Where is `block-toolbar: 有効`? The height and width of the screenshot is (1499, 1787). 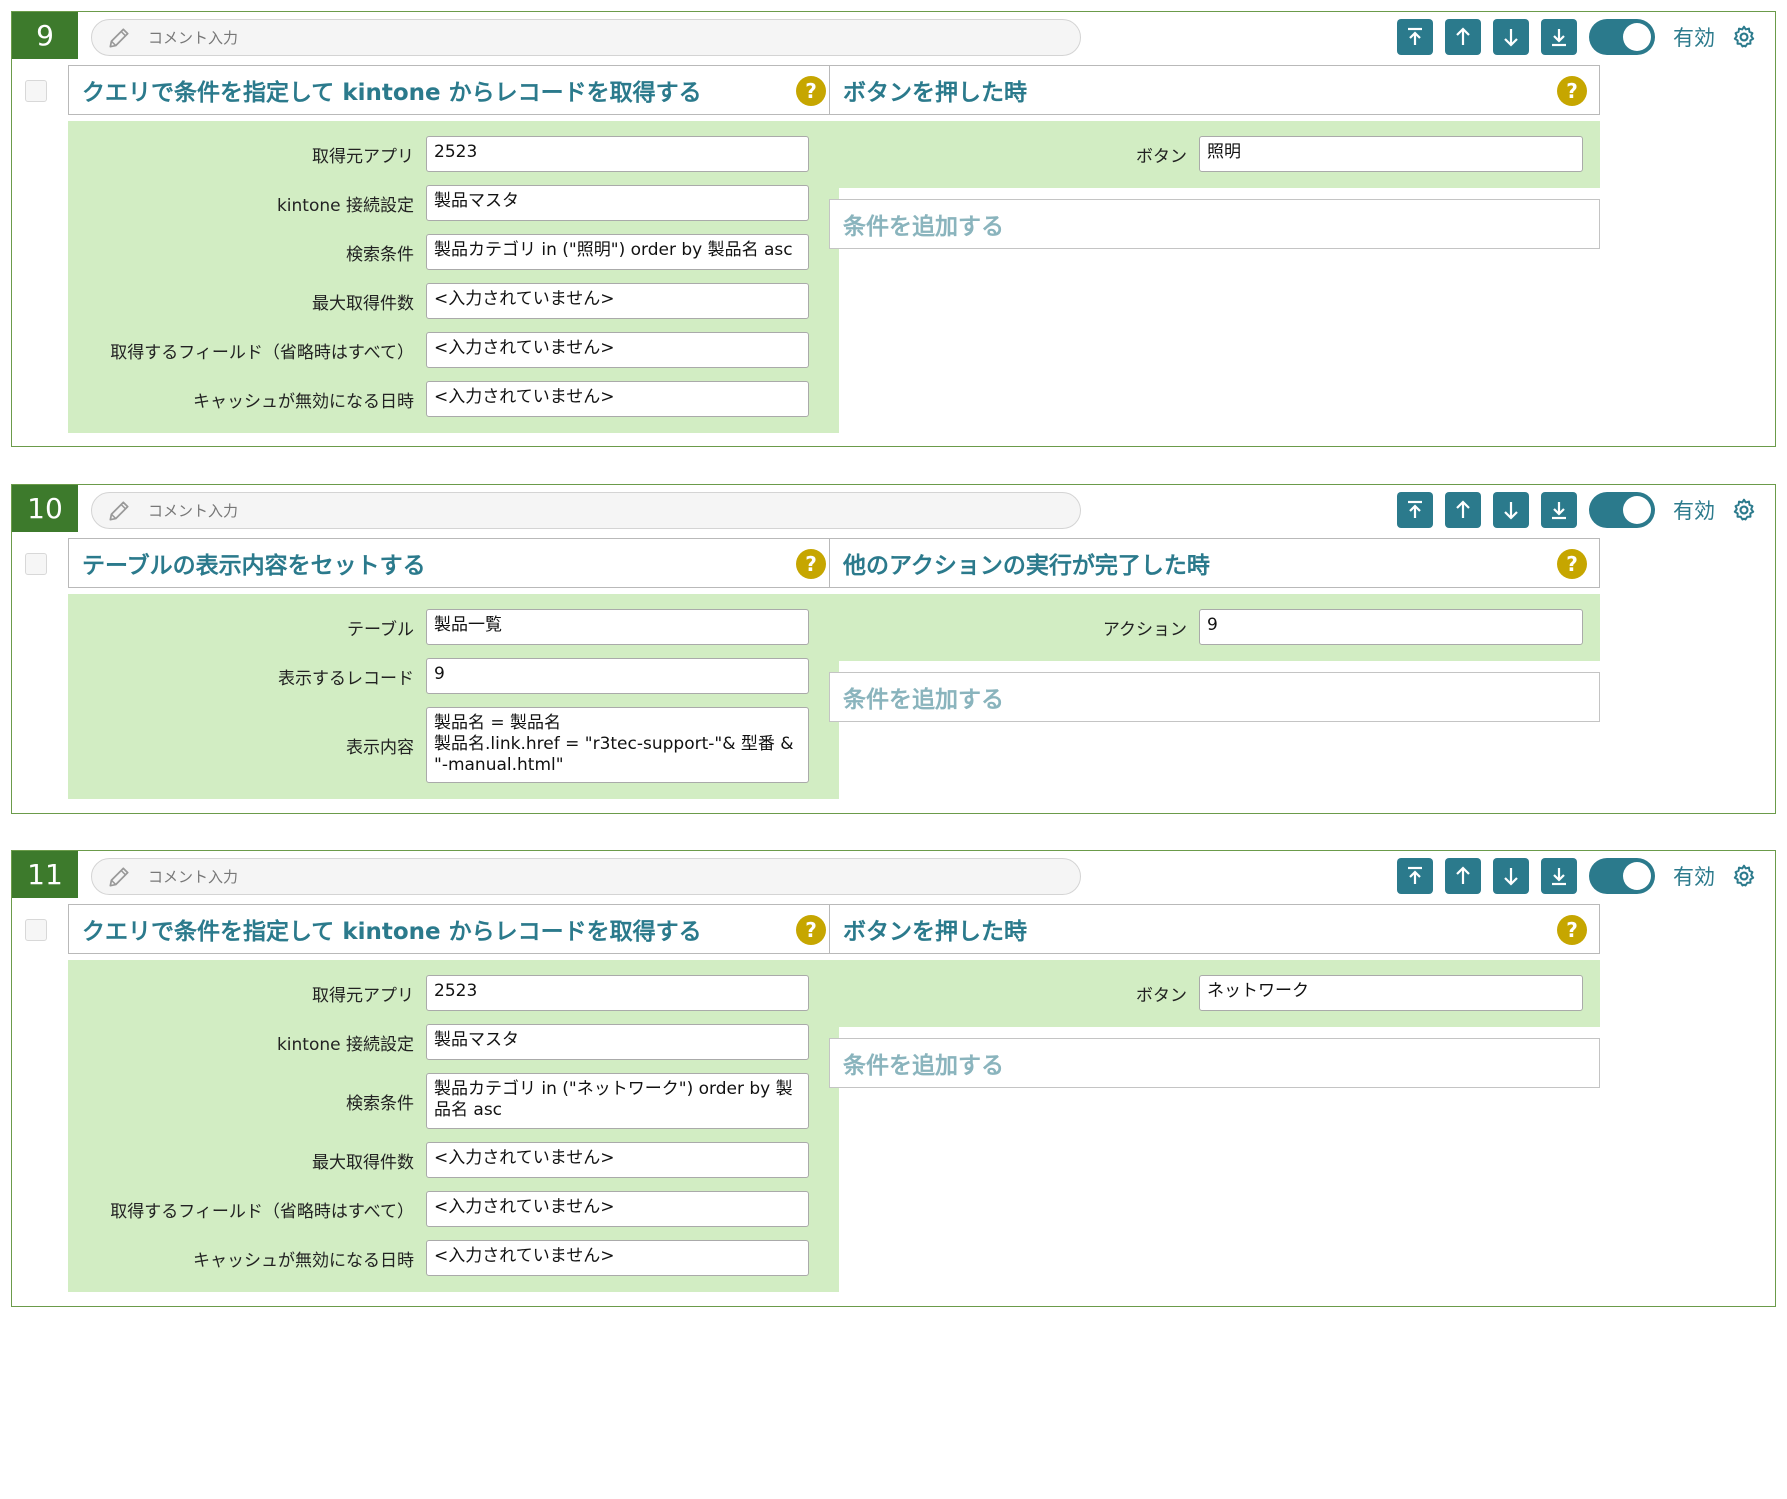
block-toolbar: 有効 is located at coordinates (1571, 510).